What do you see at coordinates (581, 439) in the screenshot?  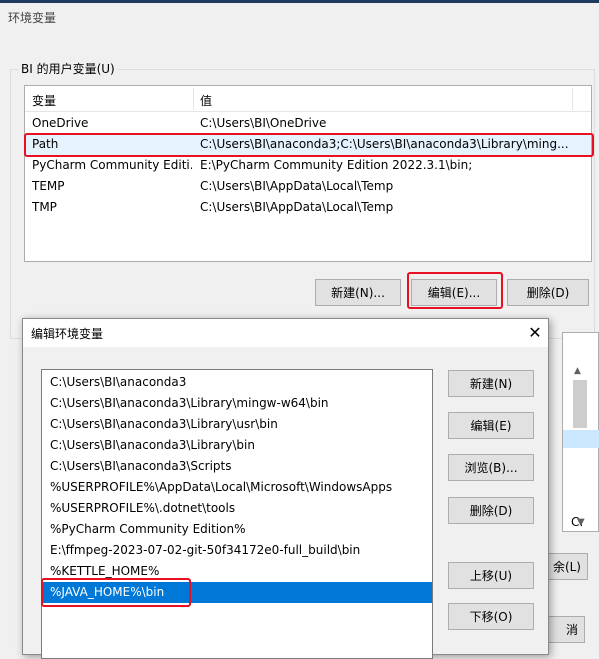 I see `system-vars-selected-row` at bounding box center [581, 439].